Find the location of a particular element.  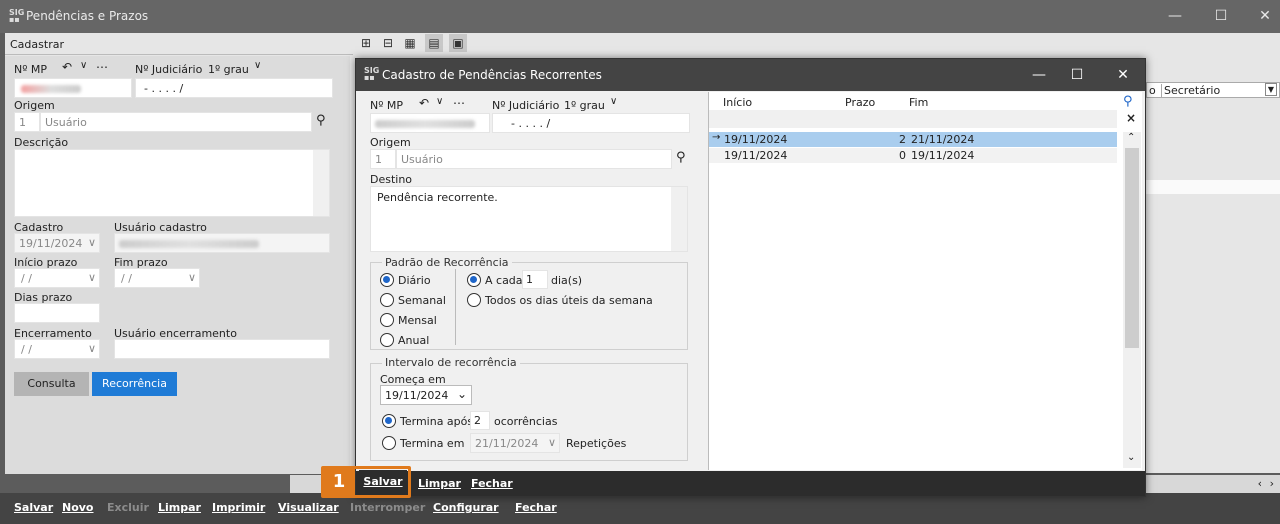

anual-radio is located at coordinates (387, 340).